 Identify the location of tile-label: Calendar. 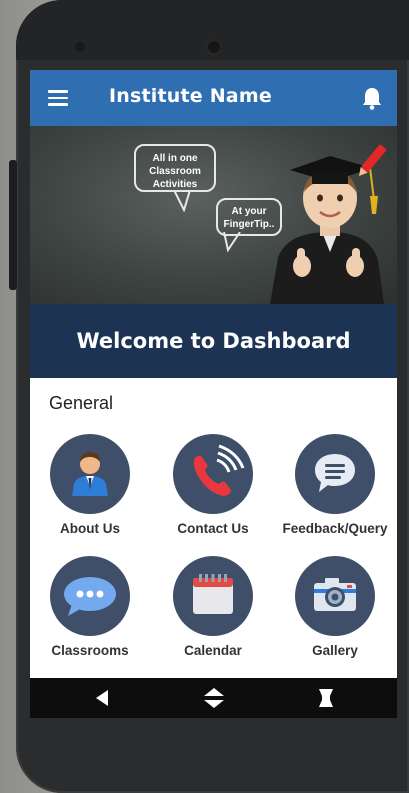
(213, 650).